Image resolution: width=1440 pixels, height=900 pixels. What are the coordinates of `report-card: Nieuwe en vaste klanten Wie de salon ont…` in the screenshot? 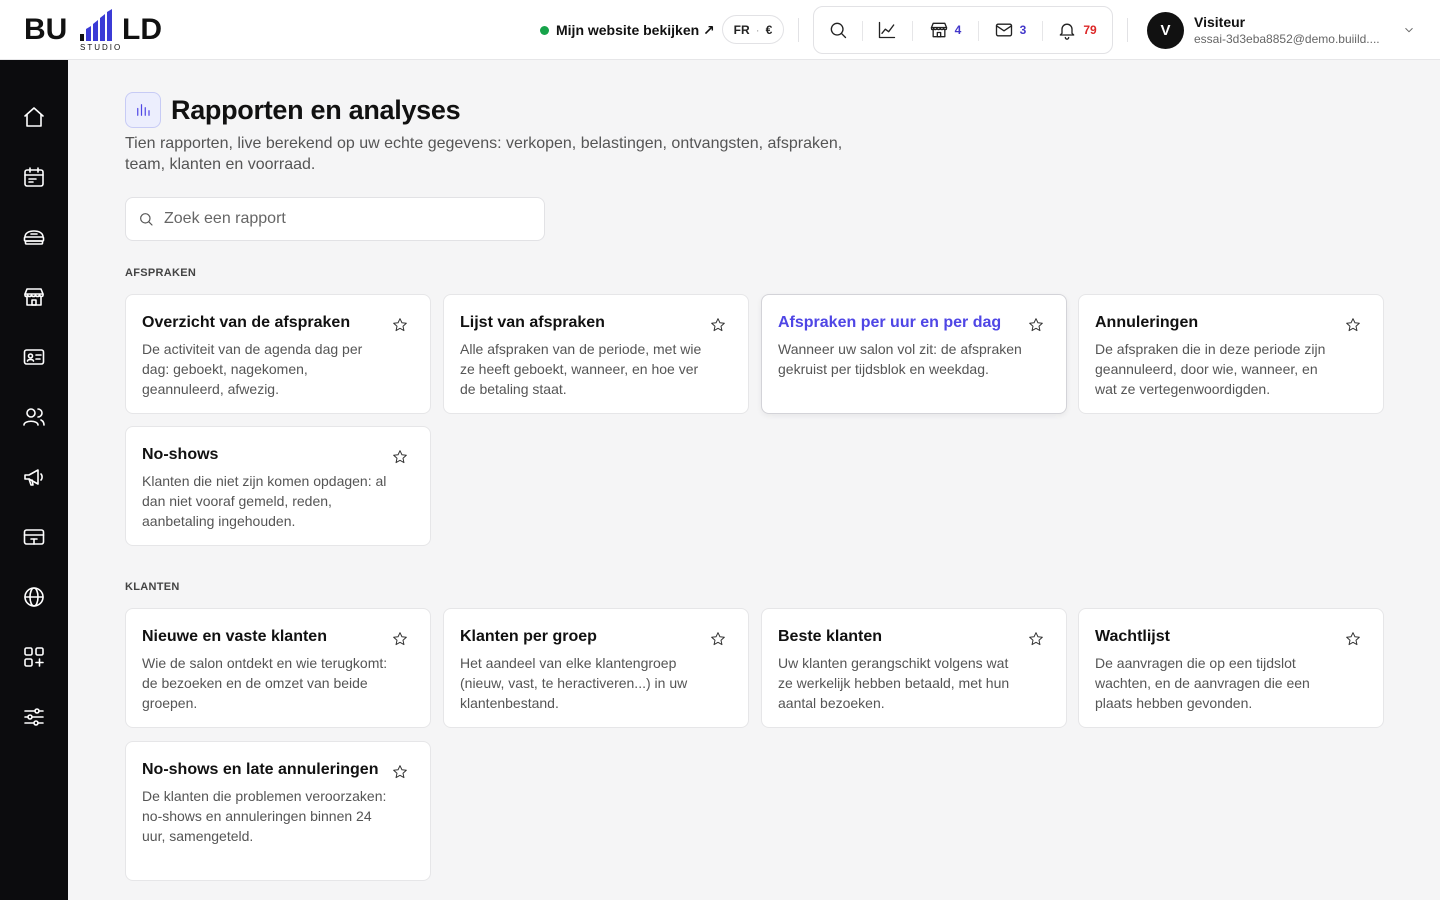 It's located at (278, 668).